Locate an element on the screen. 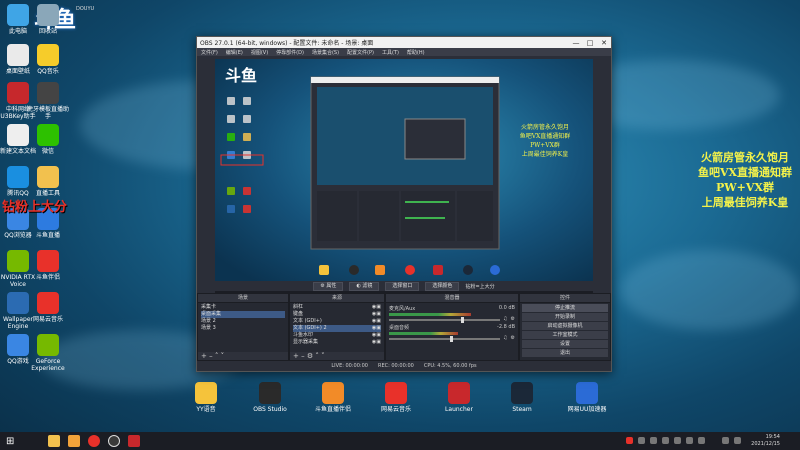 The image size is (800, 450). taskbar-app-icon is located at coordinates (134, 441).